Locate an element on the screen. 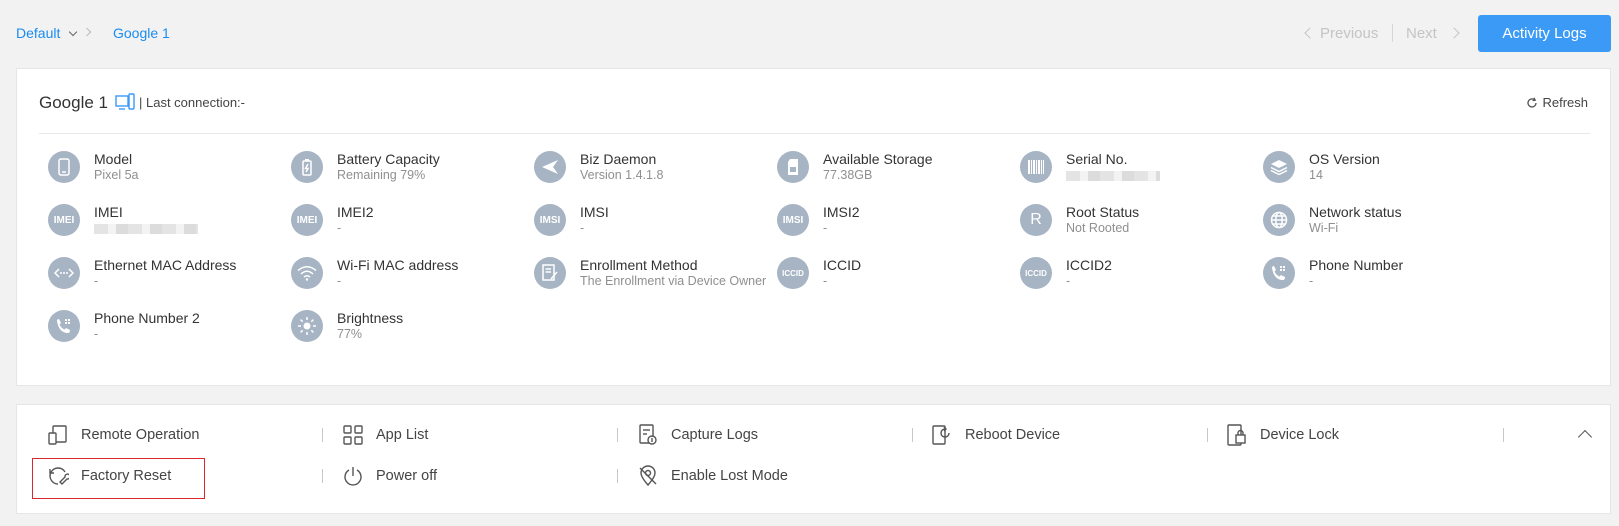 This screenshot has height=526, width=1619. info-item-imsi: IMSI IMSI - is located at coordinates (659, 222).